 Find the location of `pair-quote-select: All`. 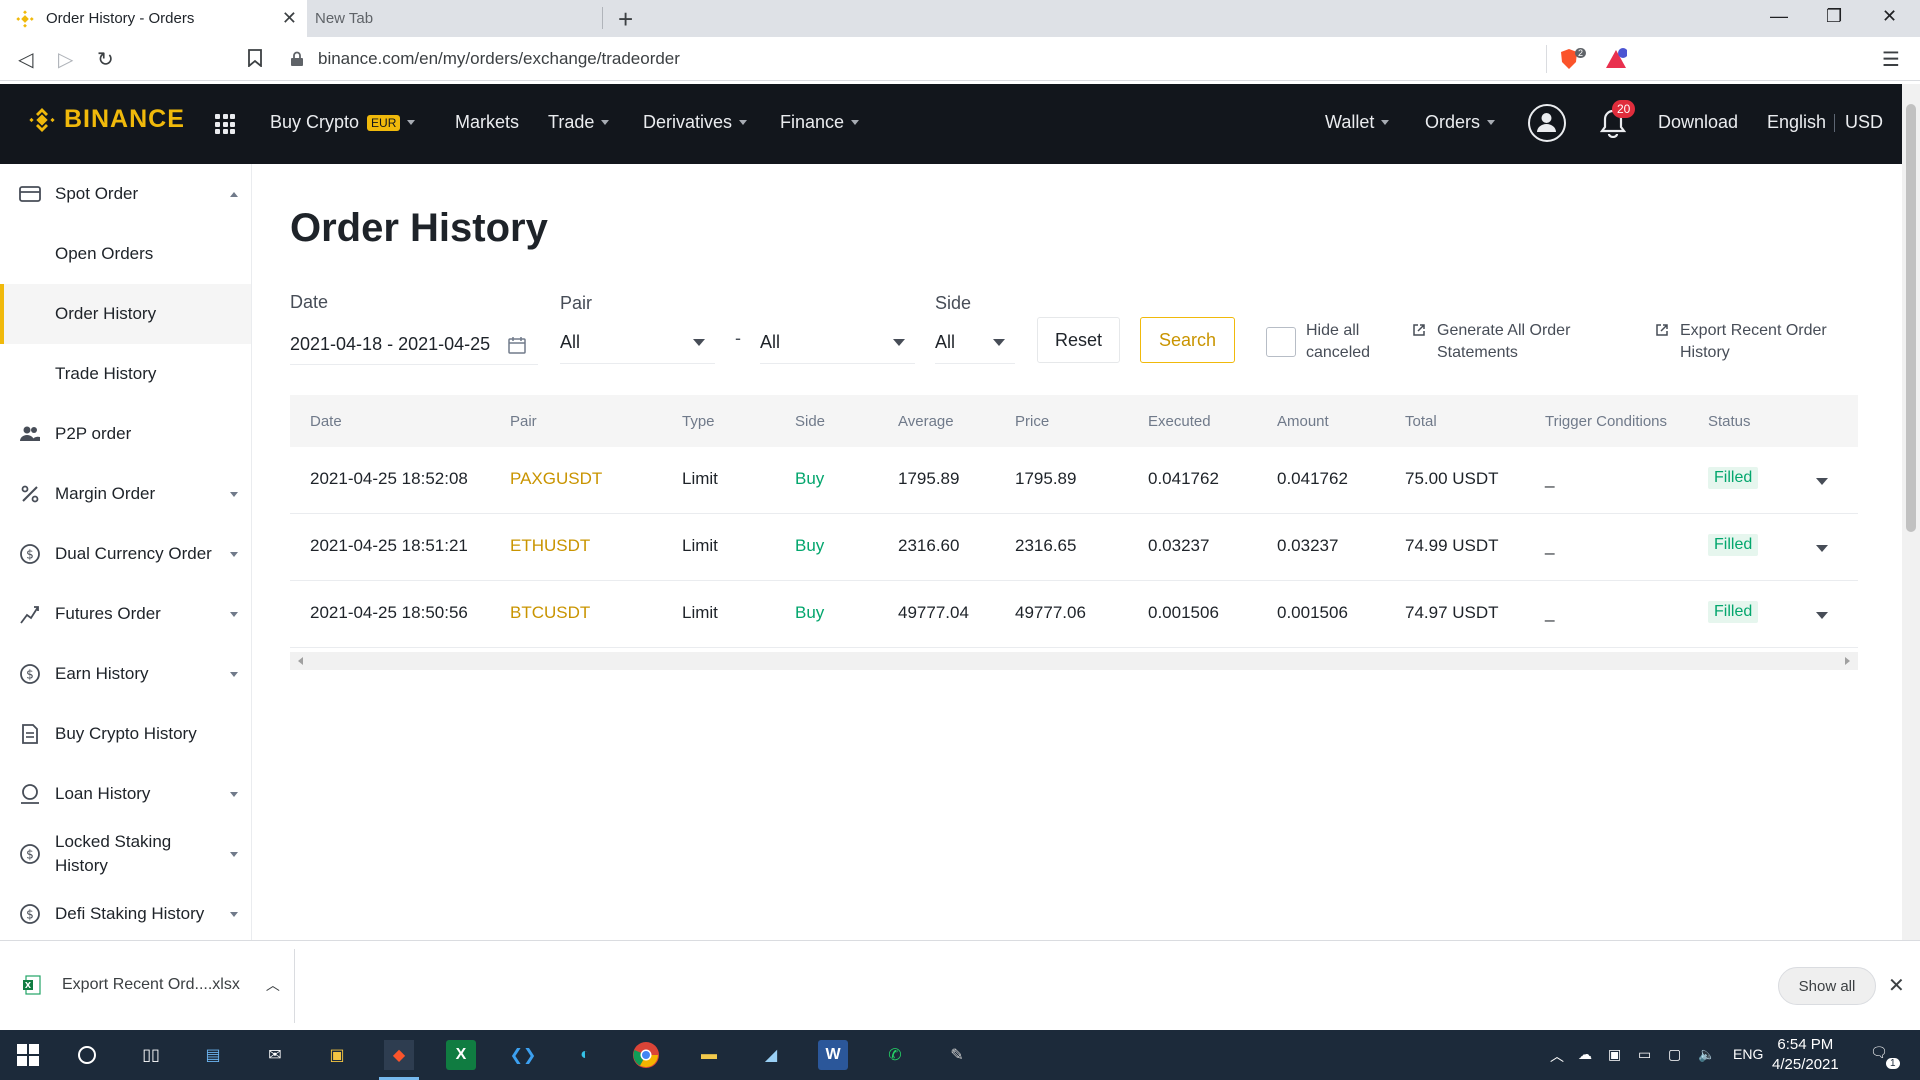

pair-quote-select: All is located at coordinates (837, 346).